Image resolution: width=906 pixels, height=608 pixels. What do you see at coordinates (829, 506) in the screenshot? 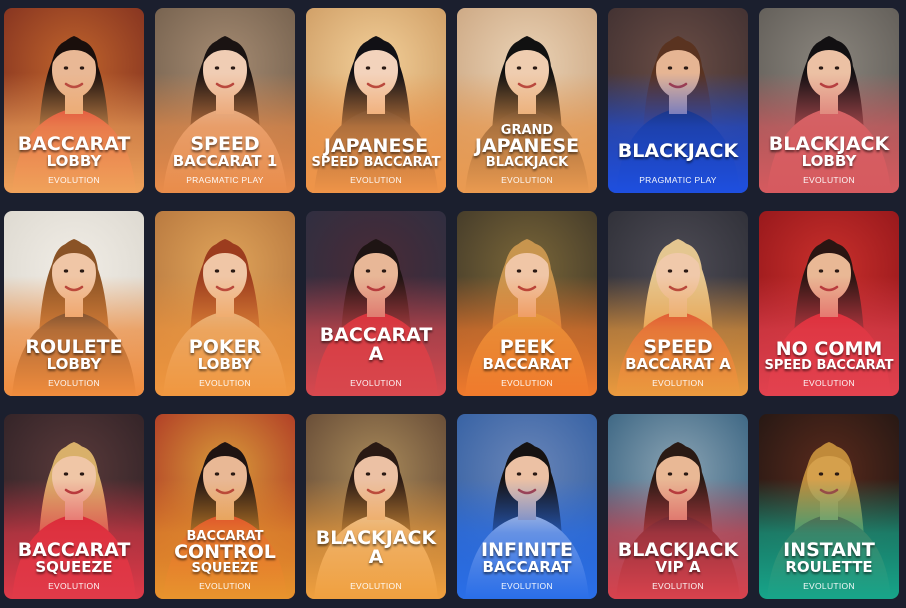
I see `game-card: INSTANT ROULETTE EVOLUTION` at bounding box center [829, 506].